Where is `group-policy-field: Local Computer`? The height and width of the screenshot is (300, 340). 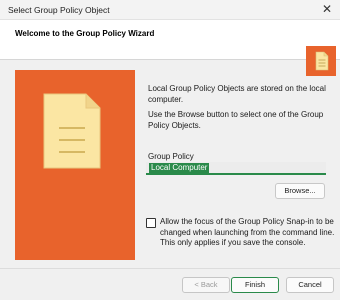
group-policy-field: Local Computer is located at coordinates (236, 168).